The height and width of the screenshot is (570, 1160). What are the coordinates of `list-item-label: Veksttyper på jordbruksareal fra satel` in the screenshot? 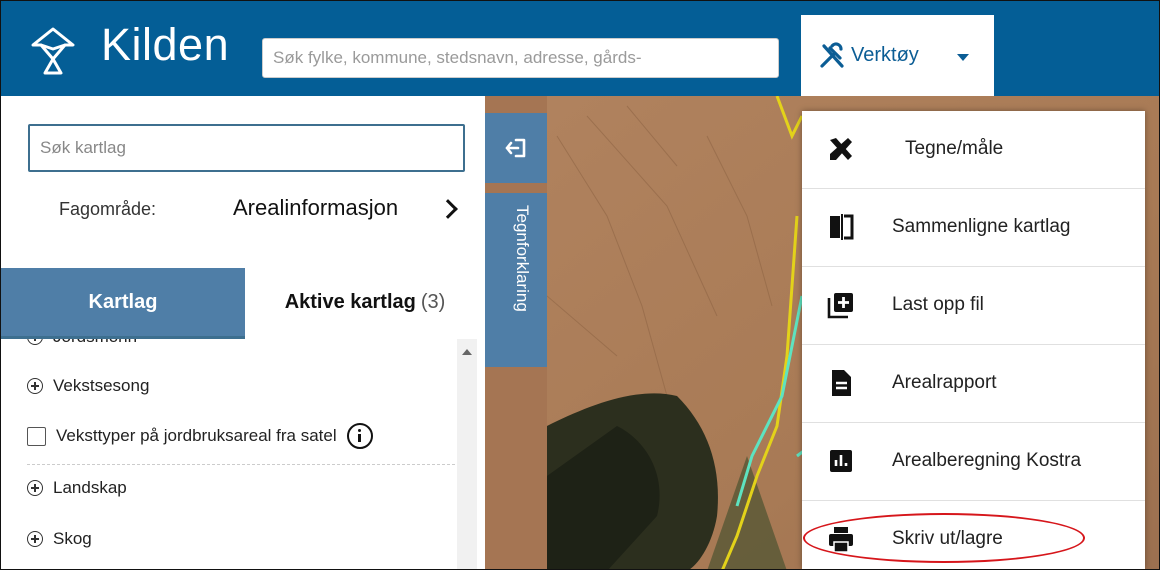 It's located at (196, 435).